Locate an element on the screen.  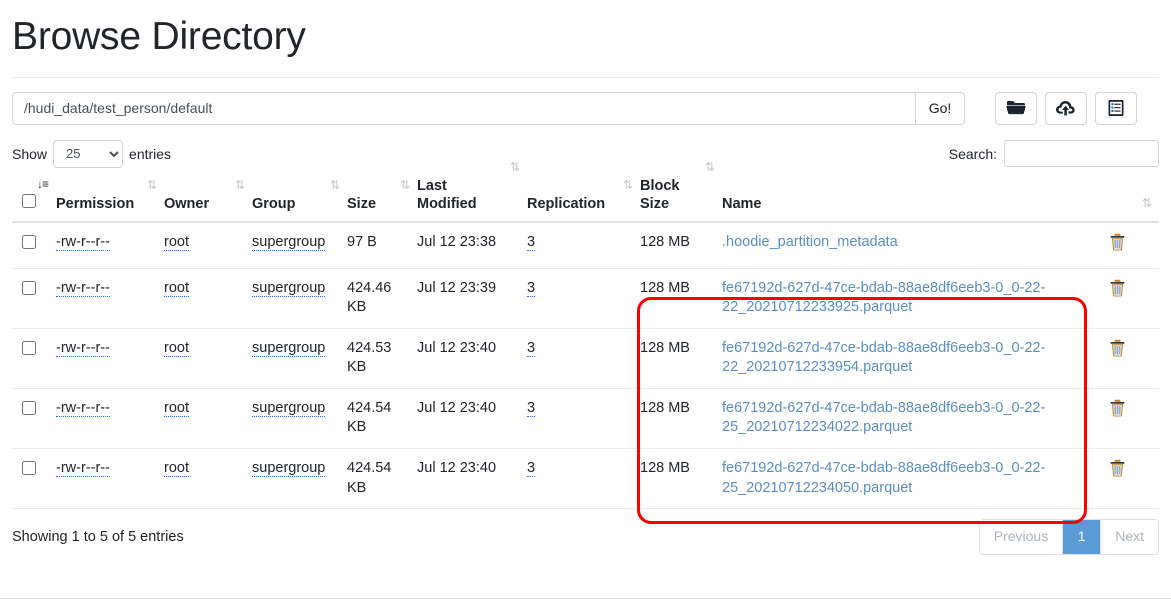
page-length-select: 2550100 is located at coordinates (88, 153).